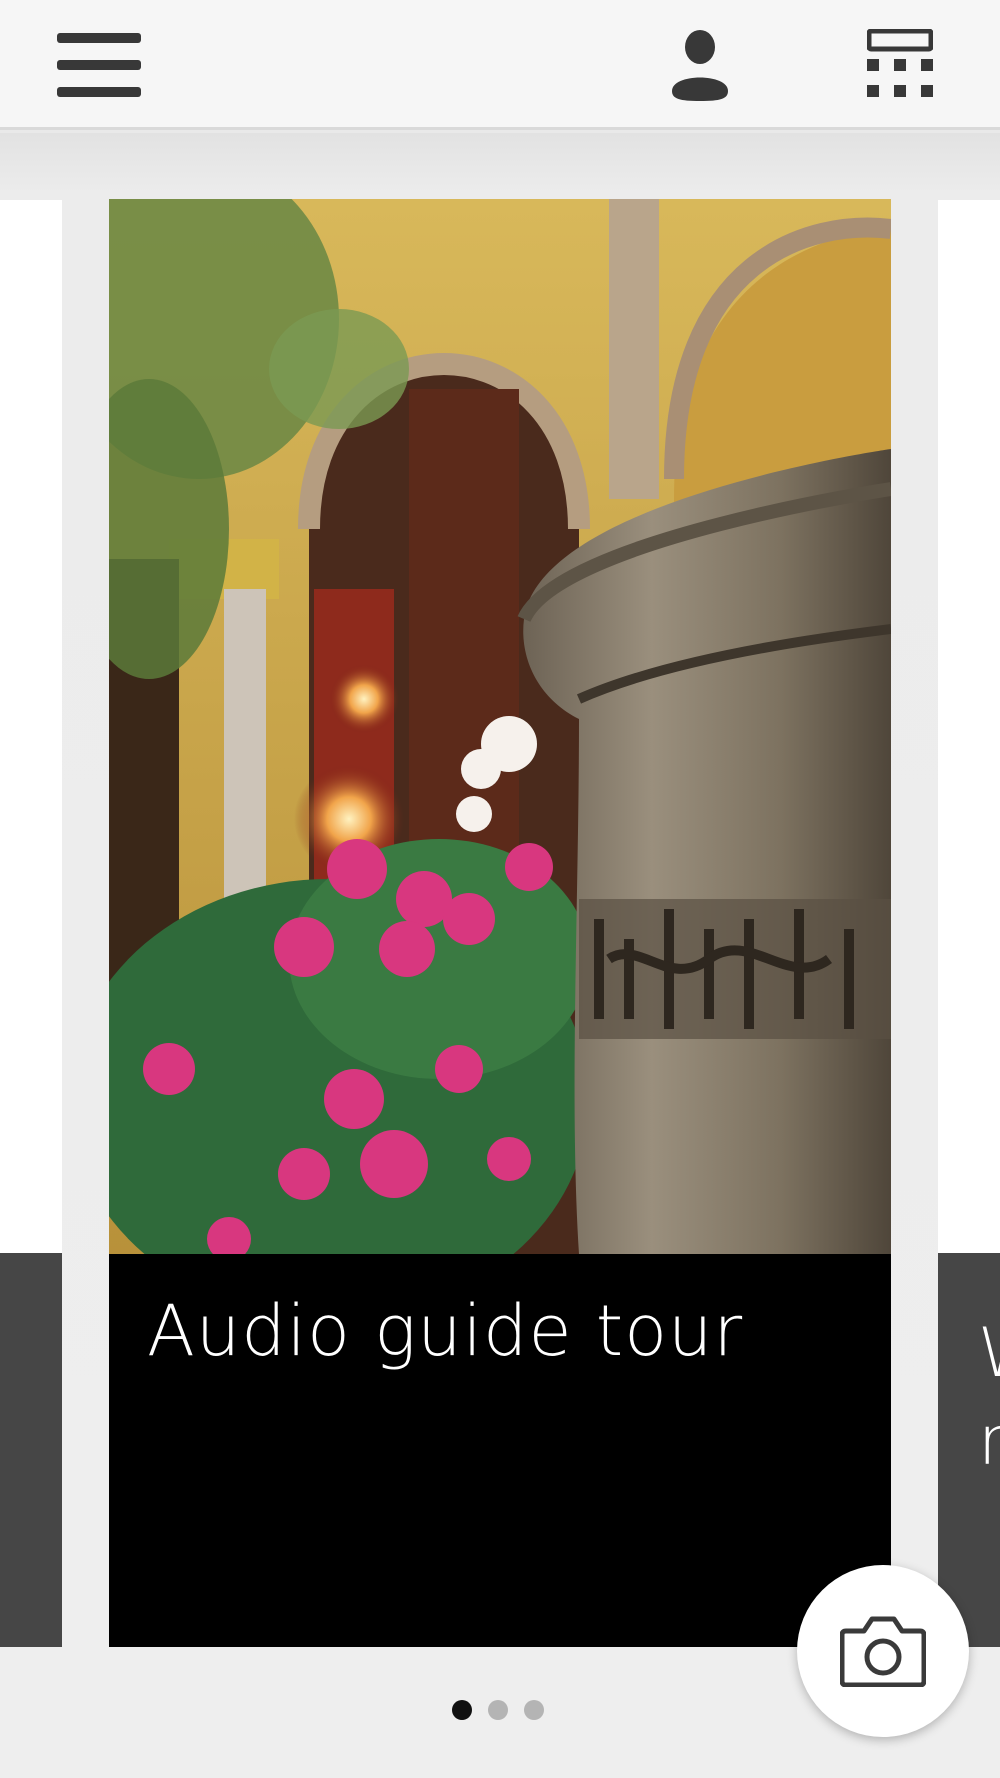  I want to click on previous-card-caption, so click(31, 1450).